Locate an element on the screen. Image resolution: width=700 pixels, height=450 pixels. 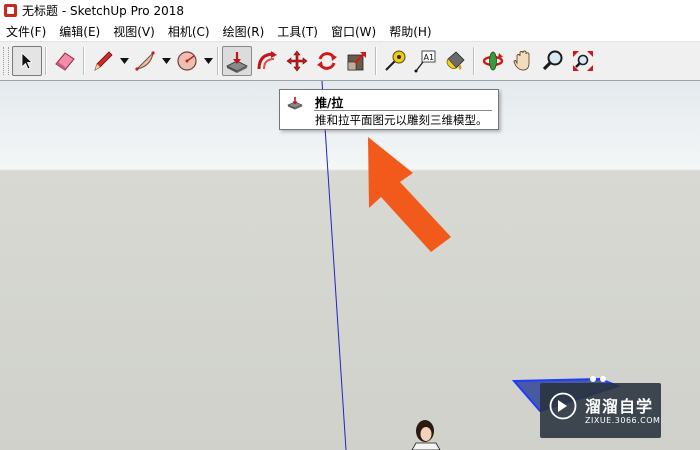
select-tool-button is located at coordinates (27, 61).